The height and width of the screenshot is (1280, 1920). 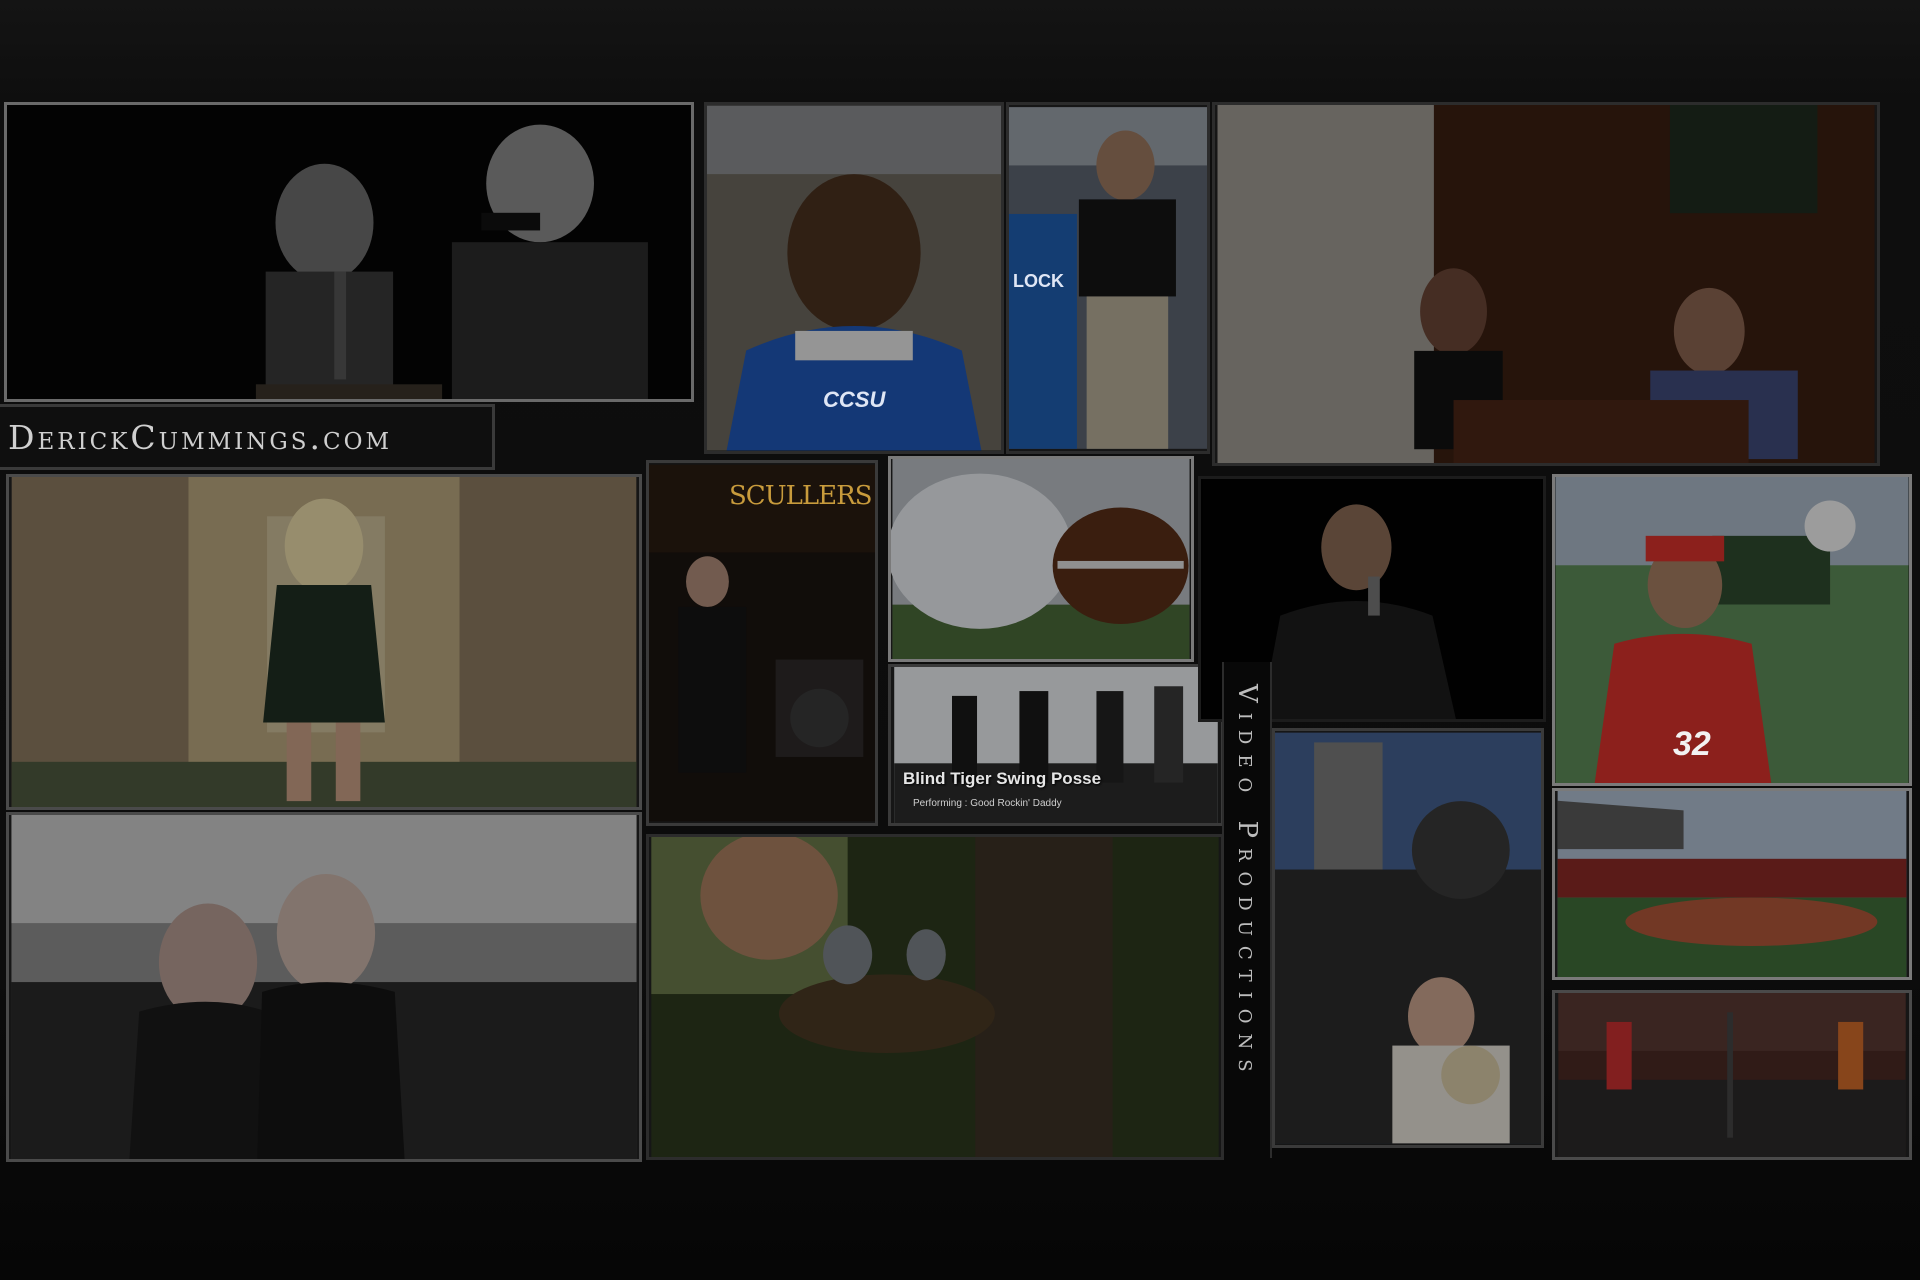 What do you see at coordinates (1247, 883) in the screenshot?
I see `video-productions-text: Video Productions` at bounding box center [1247, 883].